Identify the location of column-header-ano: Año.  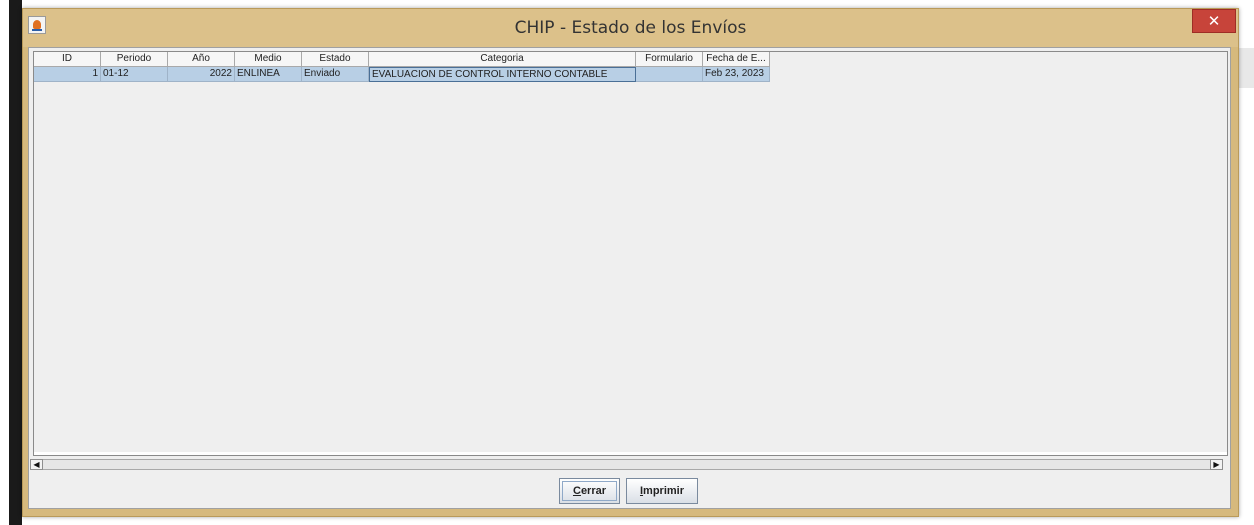
(201, 59).